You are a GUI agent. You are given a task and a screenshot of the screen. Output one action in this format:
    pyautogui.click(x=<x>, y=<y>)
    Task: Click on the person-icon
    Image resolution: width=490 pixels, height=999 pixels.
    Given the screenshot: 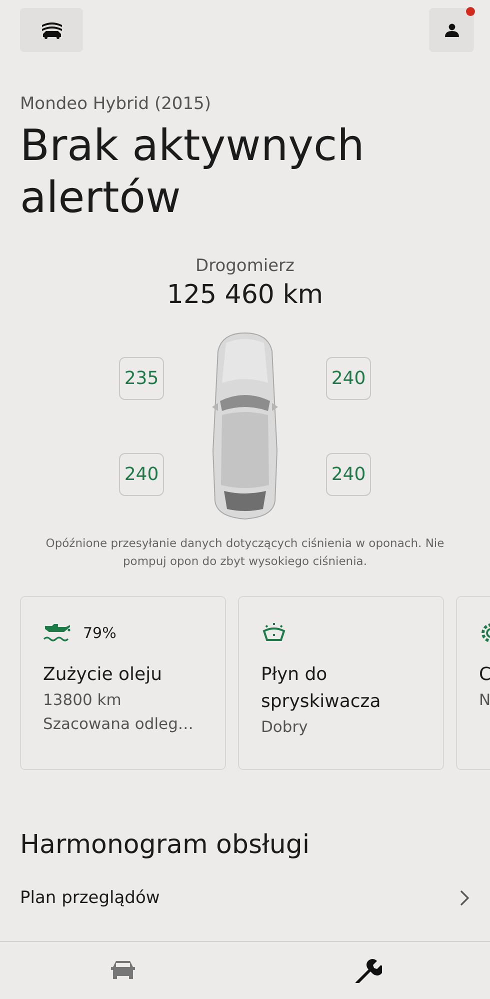 What is the action you would take?
    pyautogui.click(x=451, y=30)
    